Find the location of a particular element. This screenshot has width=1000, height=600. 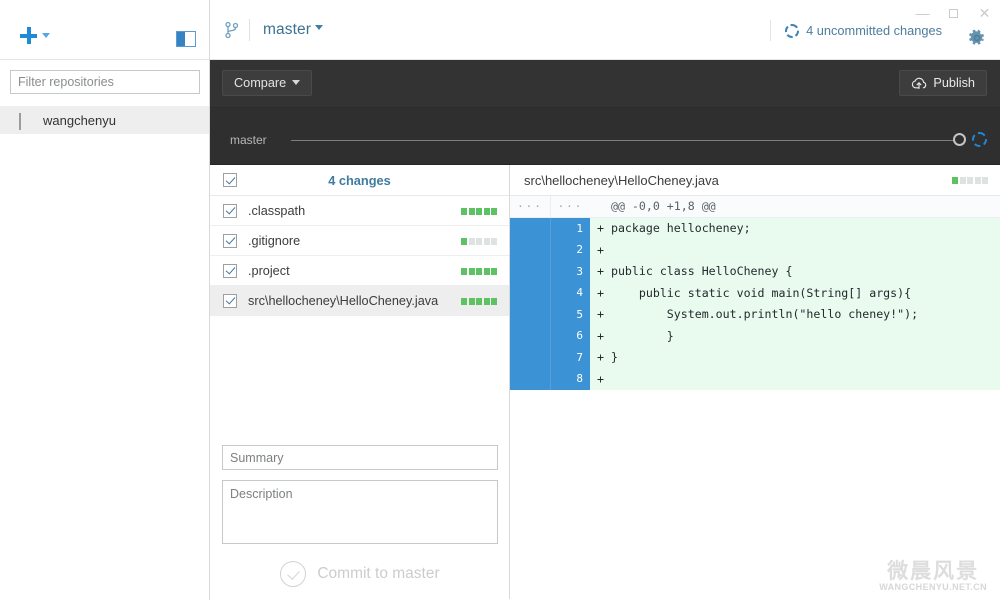

diff-line-code: @@ -0,0 +1,8 @@ is located at coordinates (795, 207).